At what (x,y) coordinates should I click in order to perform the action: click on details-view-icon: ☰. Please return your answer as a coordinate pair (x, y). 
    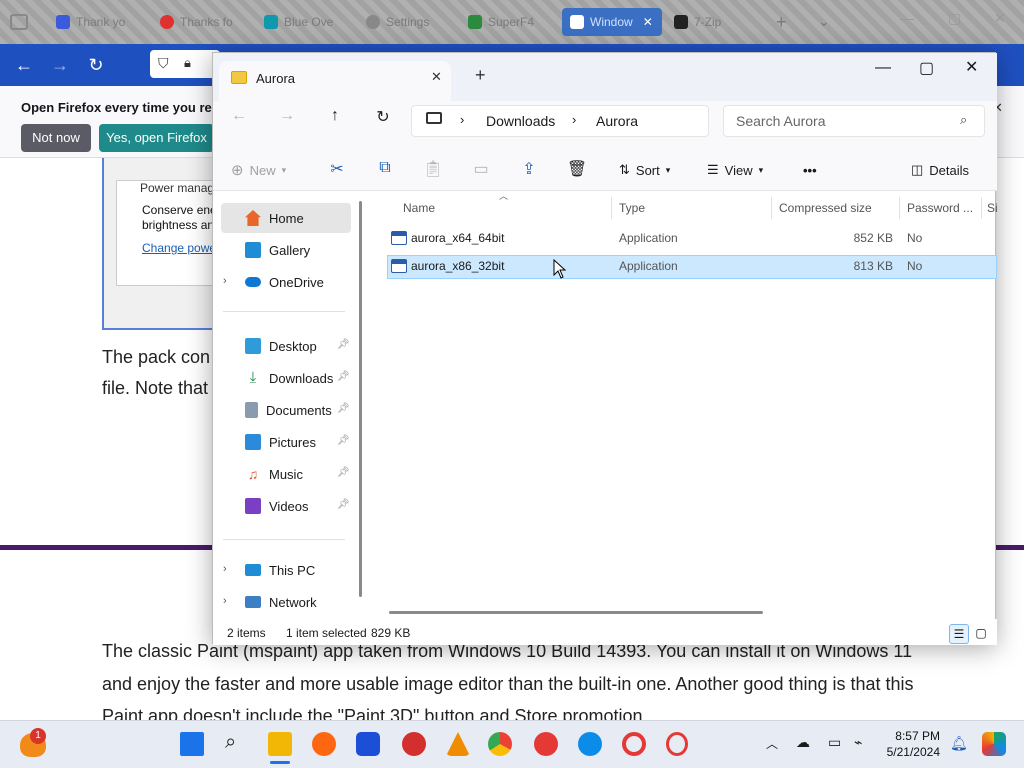
    Looking at the image, I should click on (959, 634).